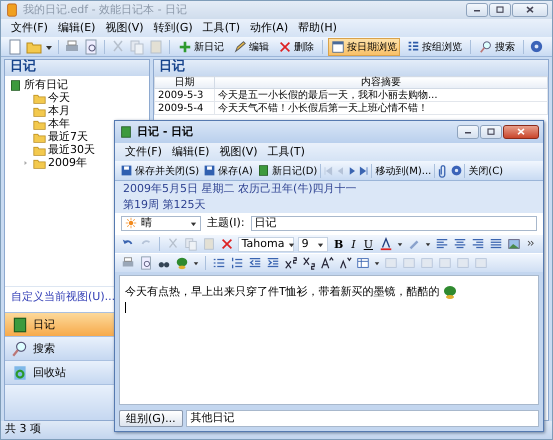 The image size is (553, 440). I want to click on app-icon, so click(12, 10).